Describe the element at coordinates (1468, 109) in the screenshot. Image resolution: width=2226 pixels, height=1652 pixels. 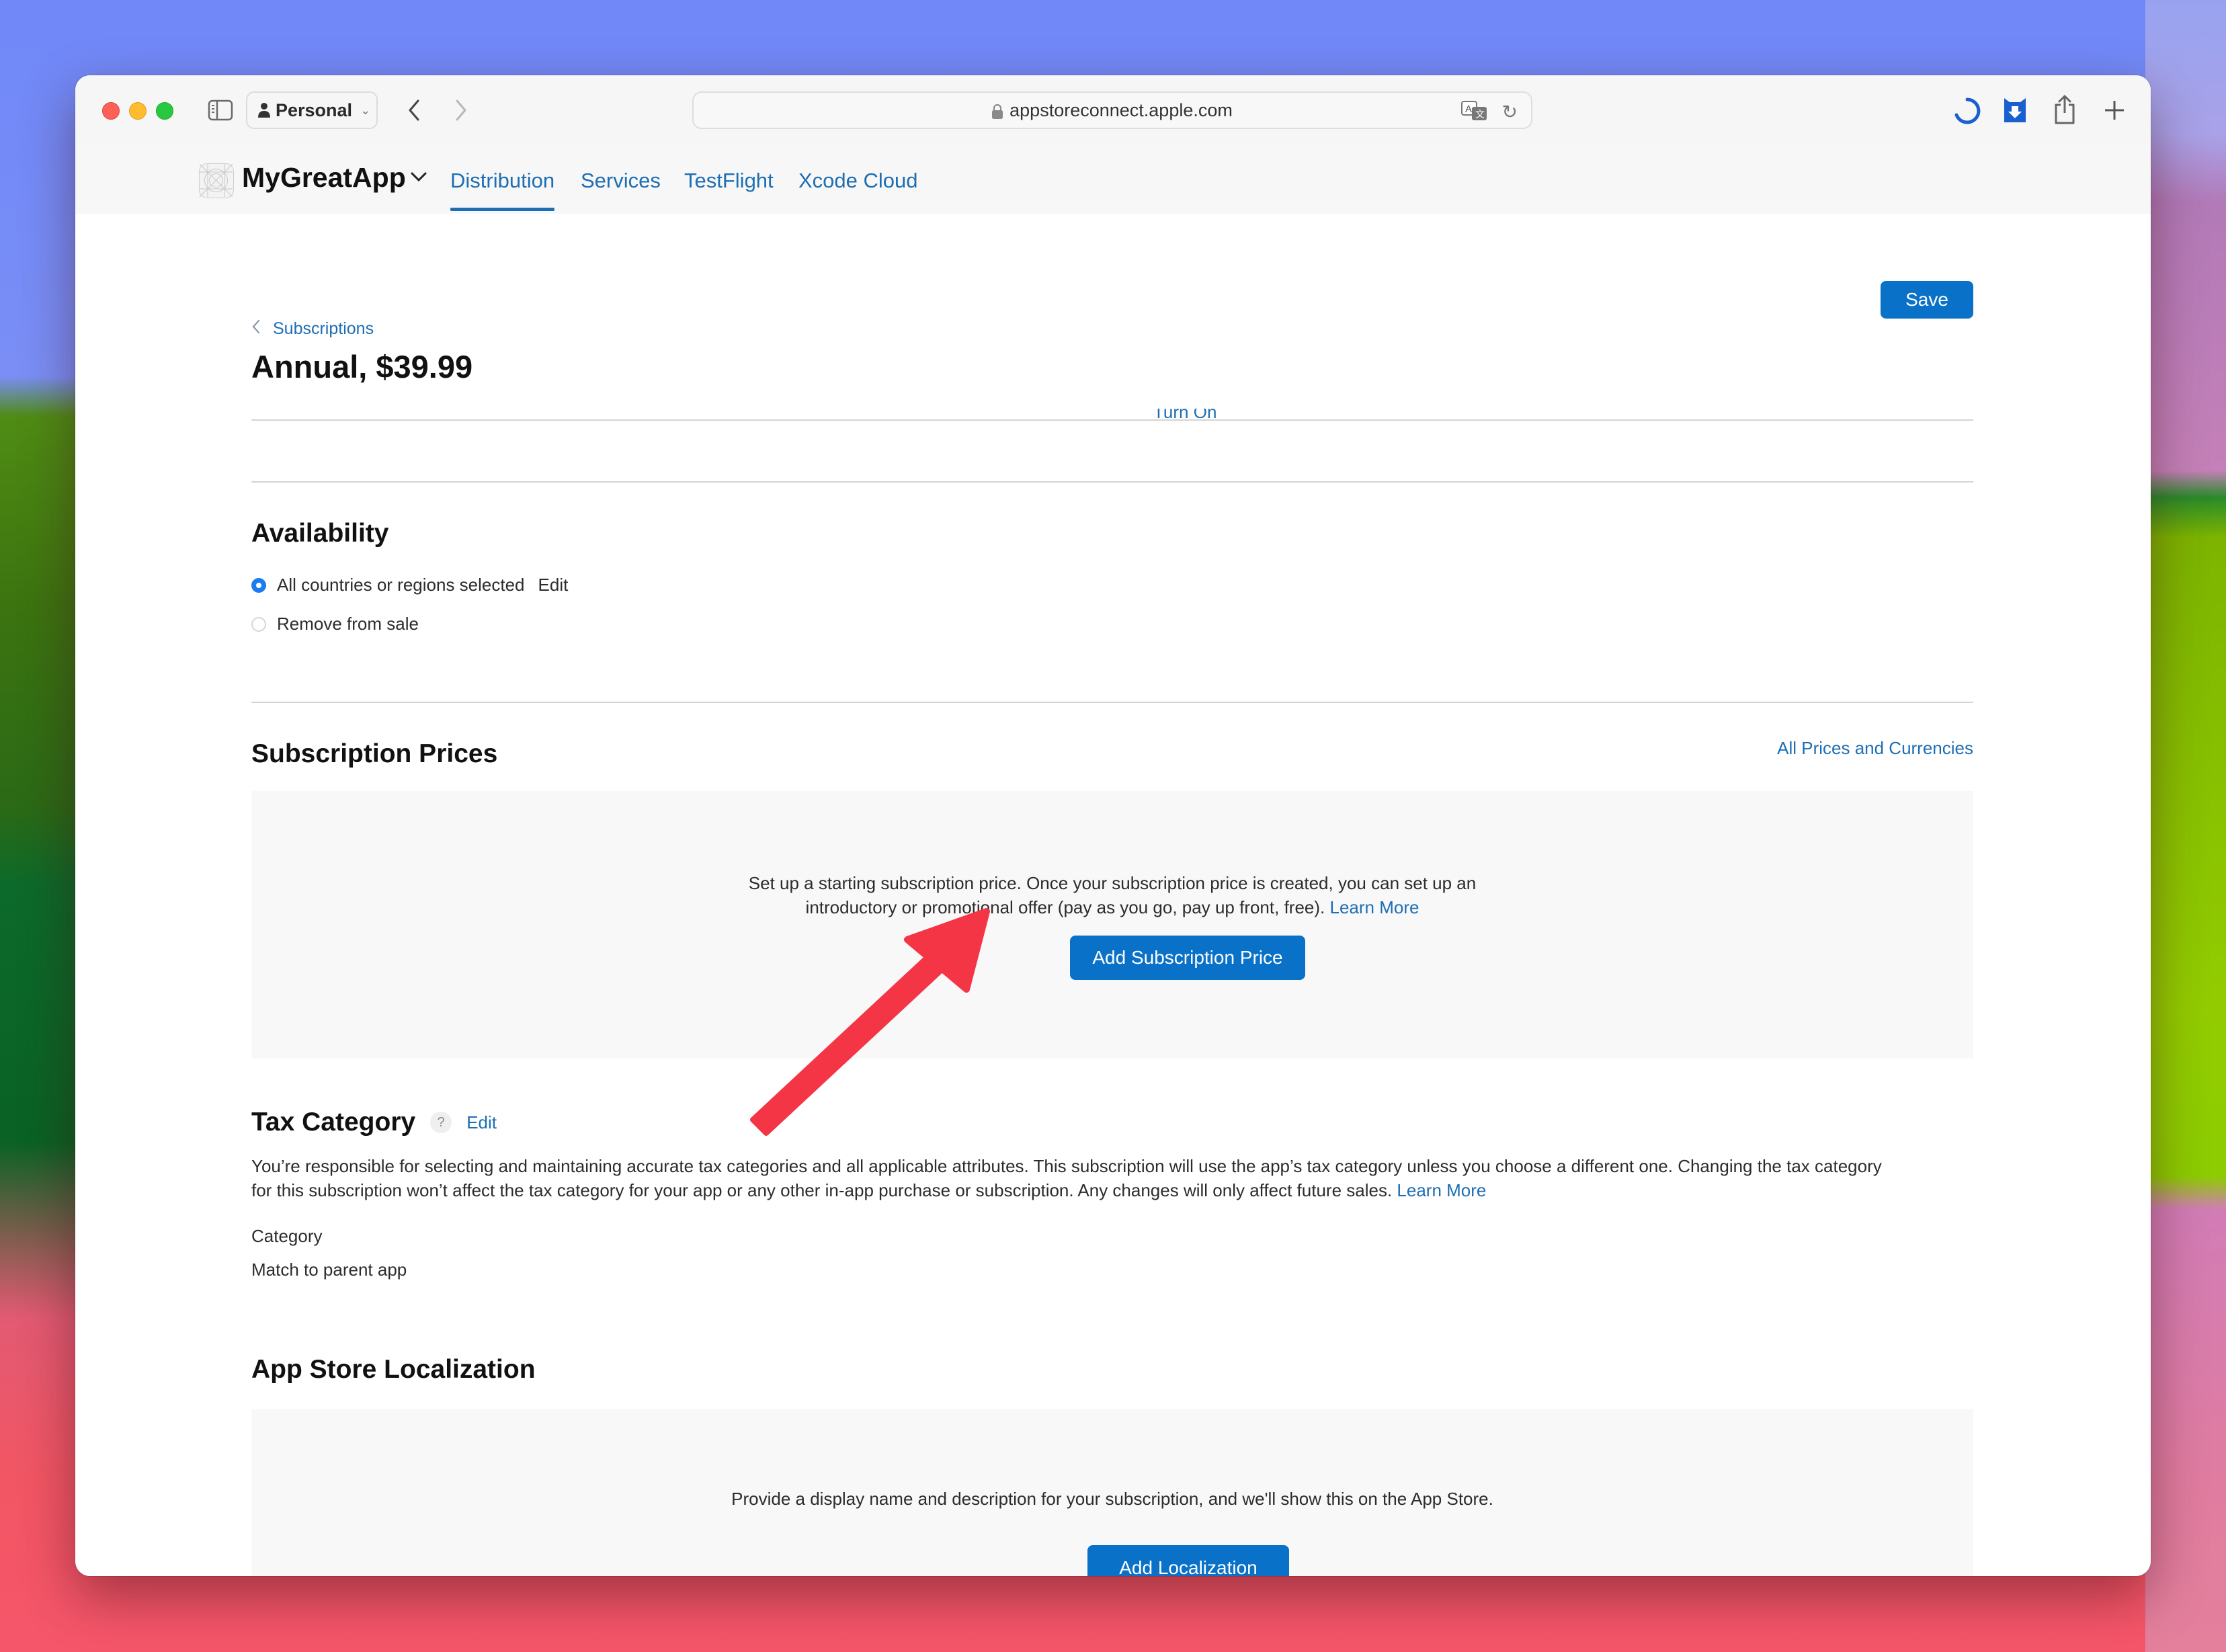
I see `svg-text: A` at that location.